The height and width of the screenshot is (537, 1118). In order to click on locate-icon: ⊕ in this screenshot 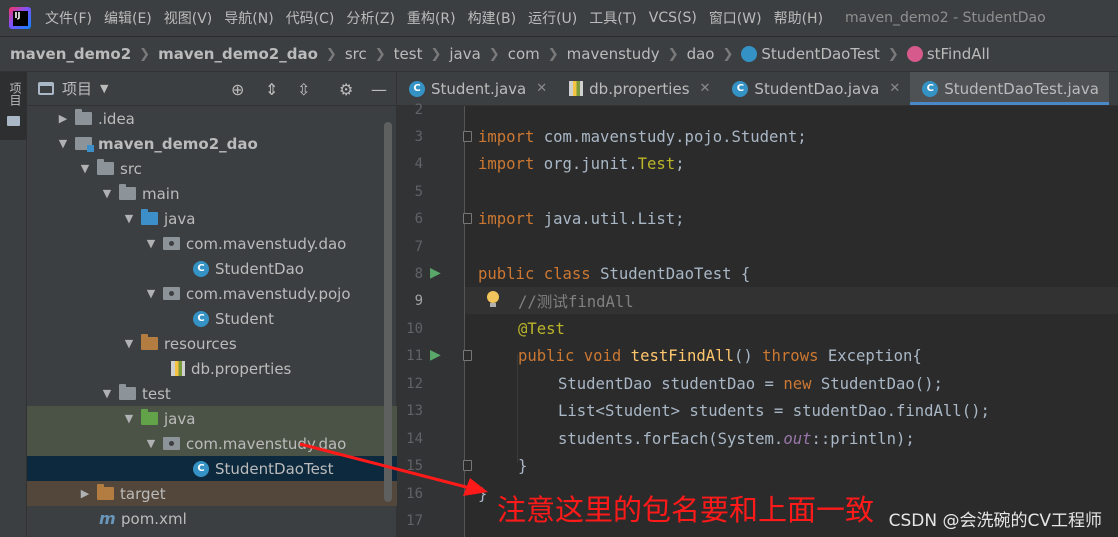, I will do `click(237, 89)`.